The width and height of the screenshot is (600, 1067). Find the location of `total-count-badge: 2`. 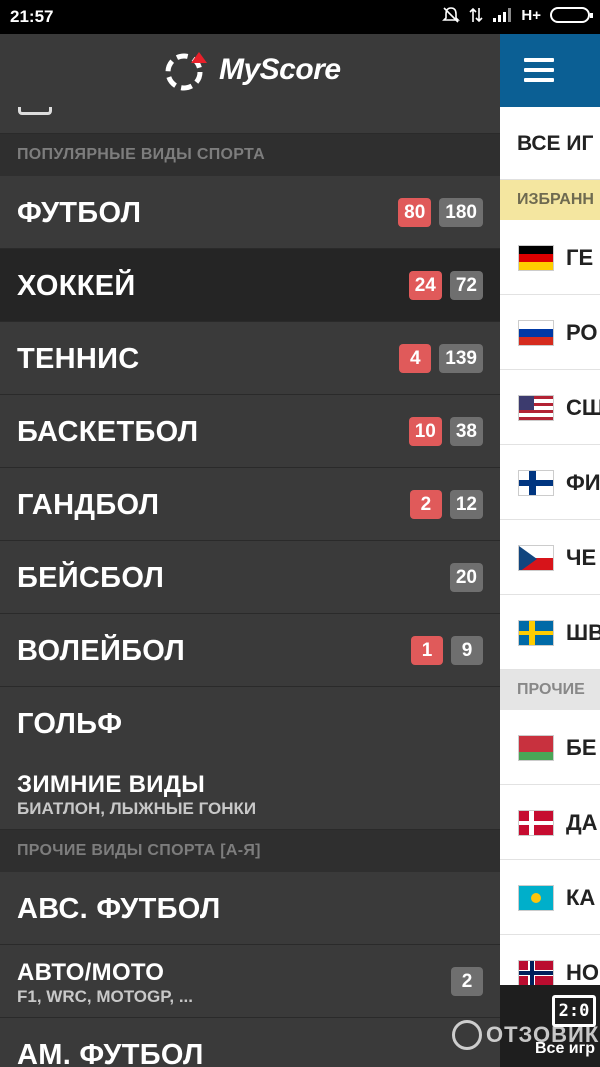

total-count-badge: 2 is located at coordinates (467, 981).